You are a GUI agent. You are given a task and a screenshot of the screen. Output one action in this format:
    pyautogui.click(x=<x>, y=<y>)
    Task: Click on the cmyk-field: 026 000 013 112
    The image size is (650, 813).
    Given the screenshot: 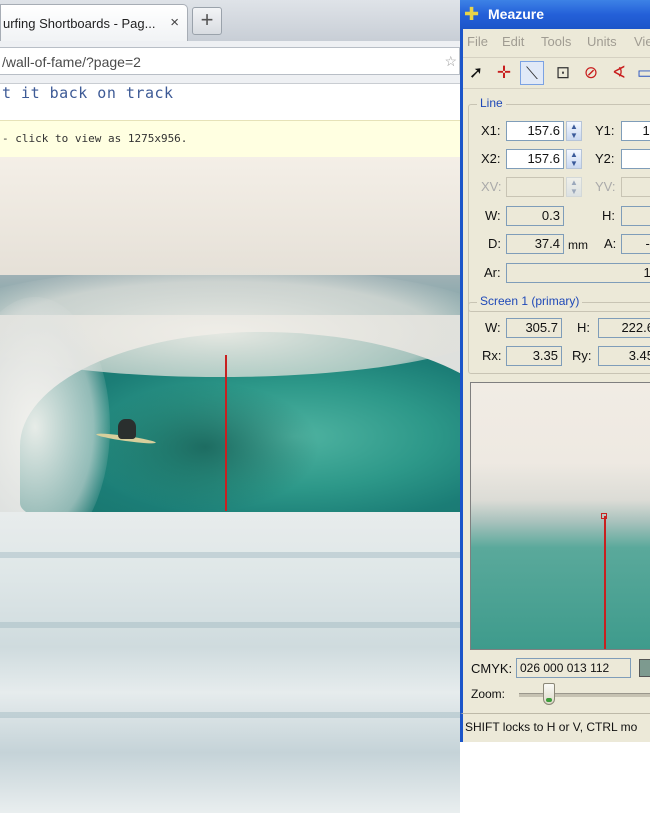 What is the action you would take?
    pyautogui.click(x=573, y=668)
    